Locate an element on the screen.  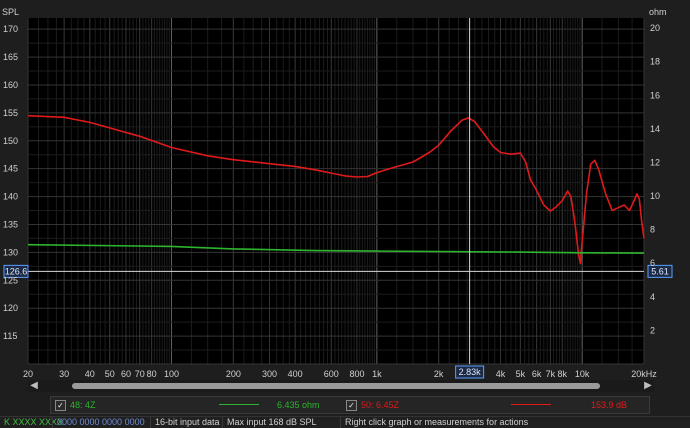
left-tick-label: 115 is located at coordinates (10, 336).